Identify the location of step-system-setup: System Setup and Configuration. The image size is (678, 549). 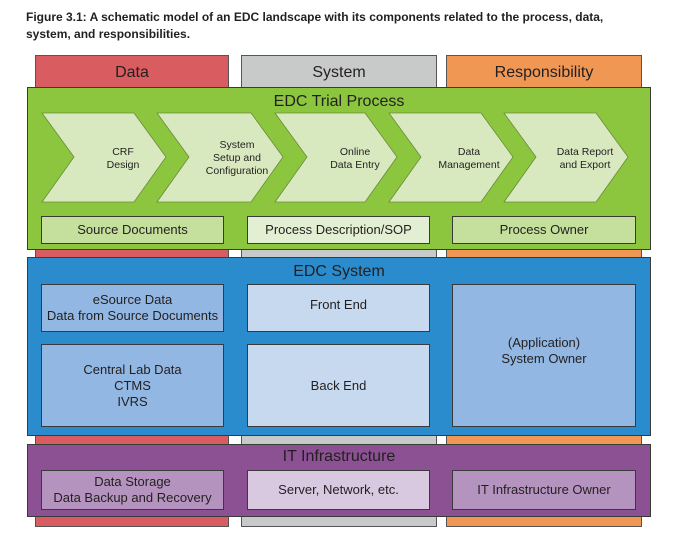
(237, 158).